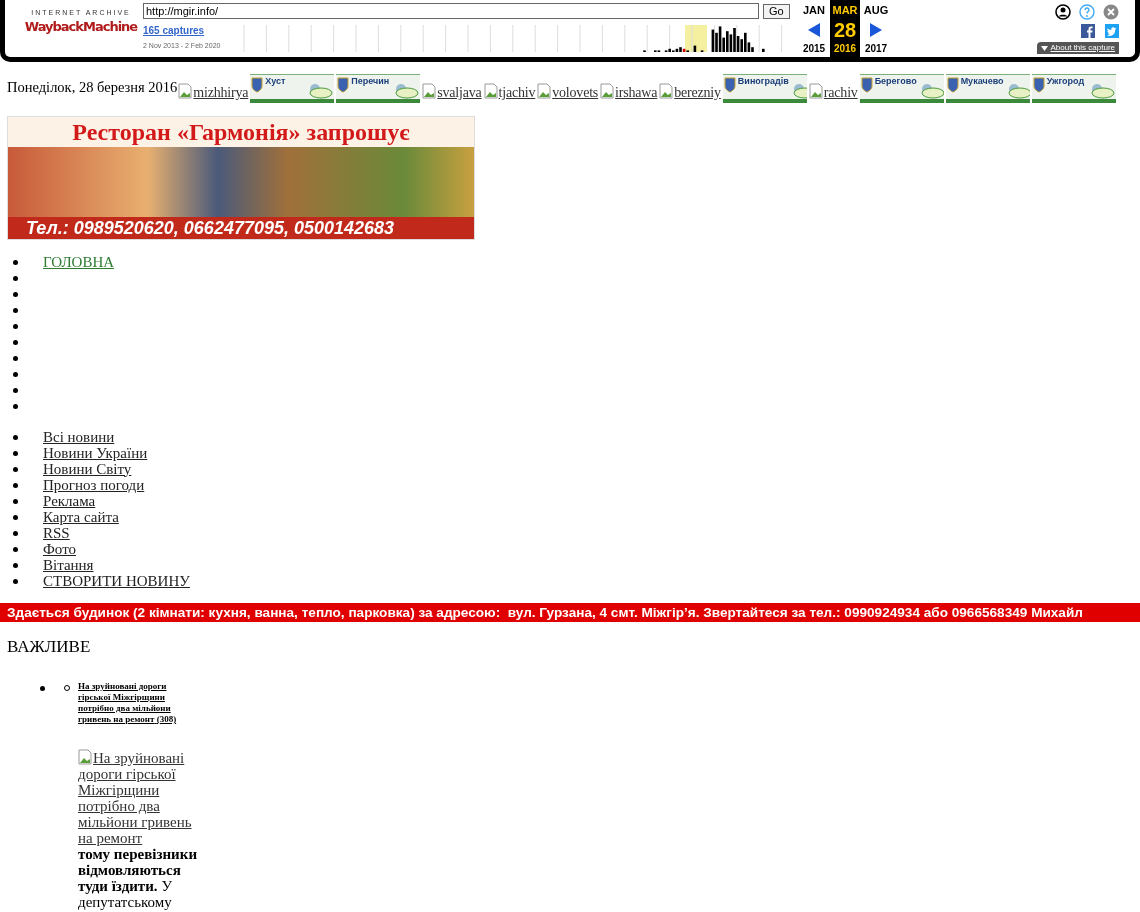  I want to click on news-title-link: На зруйновані дороги гірської Міжгірщини потрібно два мільйони гривень на ремонт (308), so click(138, 703).